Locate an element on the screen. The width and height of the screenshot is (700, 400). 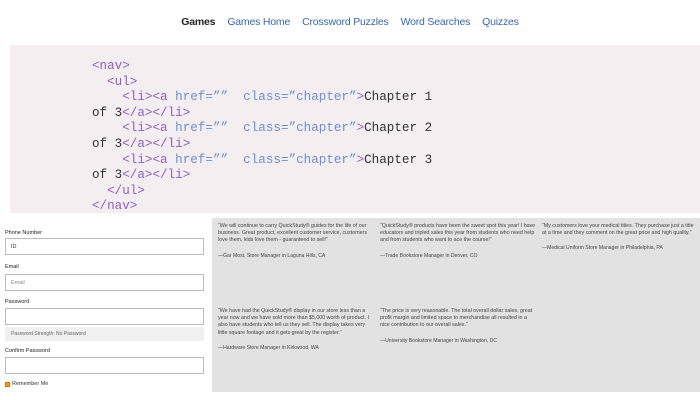
code-line: <li><a href=”” class=”chapter”>Chapter 3 is located at coordinates (396, 161).